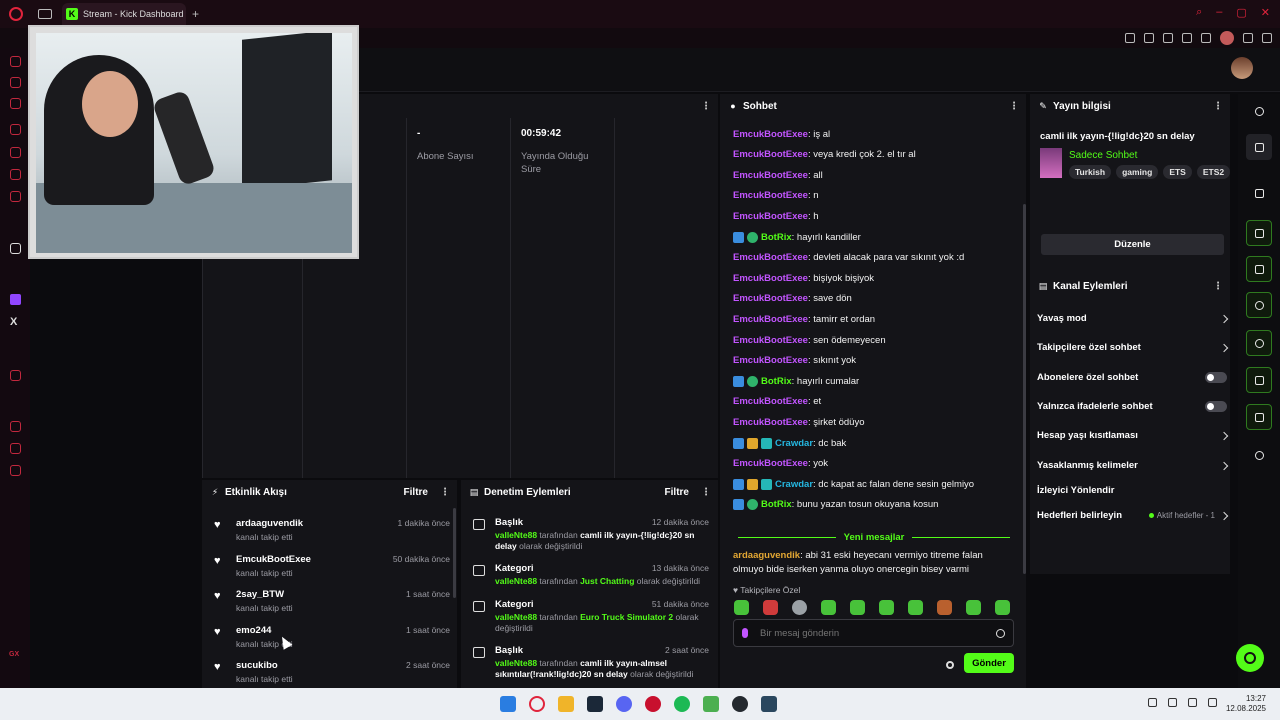 The width and height of the screenshot is (1280, 720). What do you see at coordinates (1216, 406) in the screenshot?
I see `emotes-only-toggle` at bounding box center [1216, 406].